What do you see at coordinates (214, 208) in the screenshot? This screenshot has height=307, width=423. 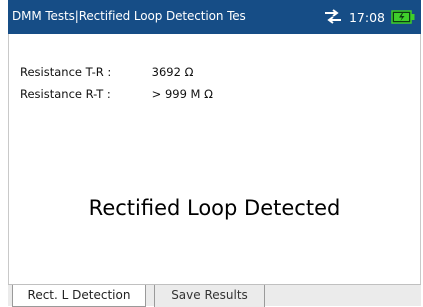 I see `result-message: Rectified Loop Detected` at bounding box center [214, 208].